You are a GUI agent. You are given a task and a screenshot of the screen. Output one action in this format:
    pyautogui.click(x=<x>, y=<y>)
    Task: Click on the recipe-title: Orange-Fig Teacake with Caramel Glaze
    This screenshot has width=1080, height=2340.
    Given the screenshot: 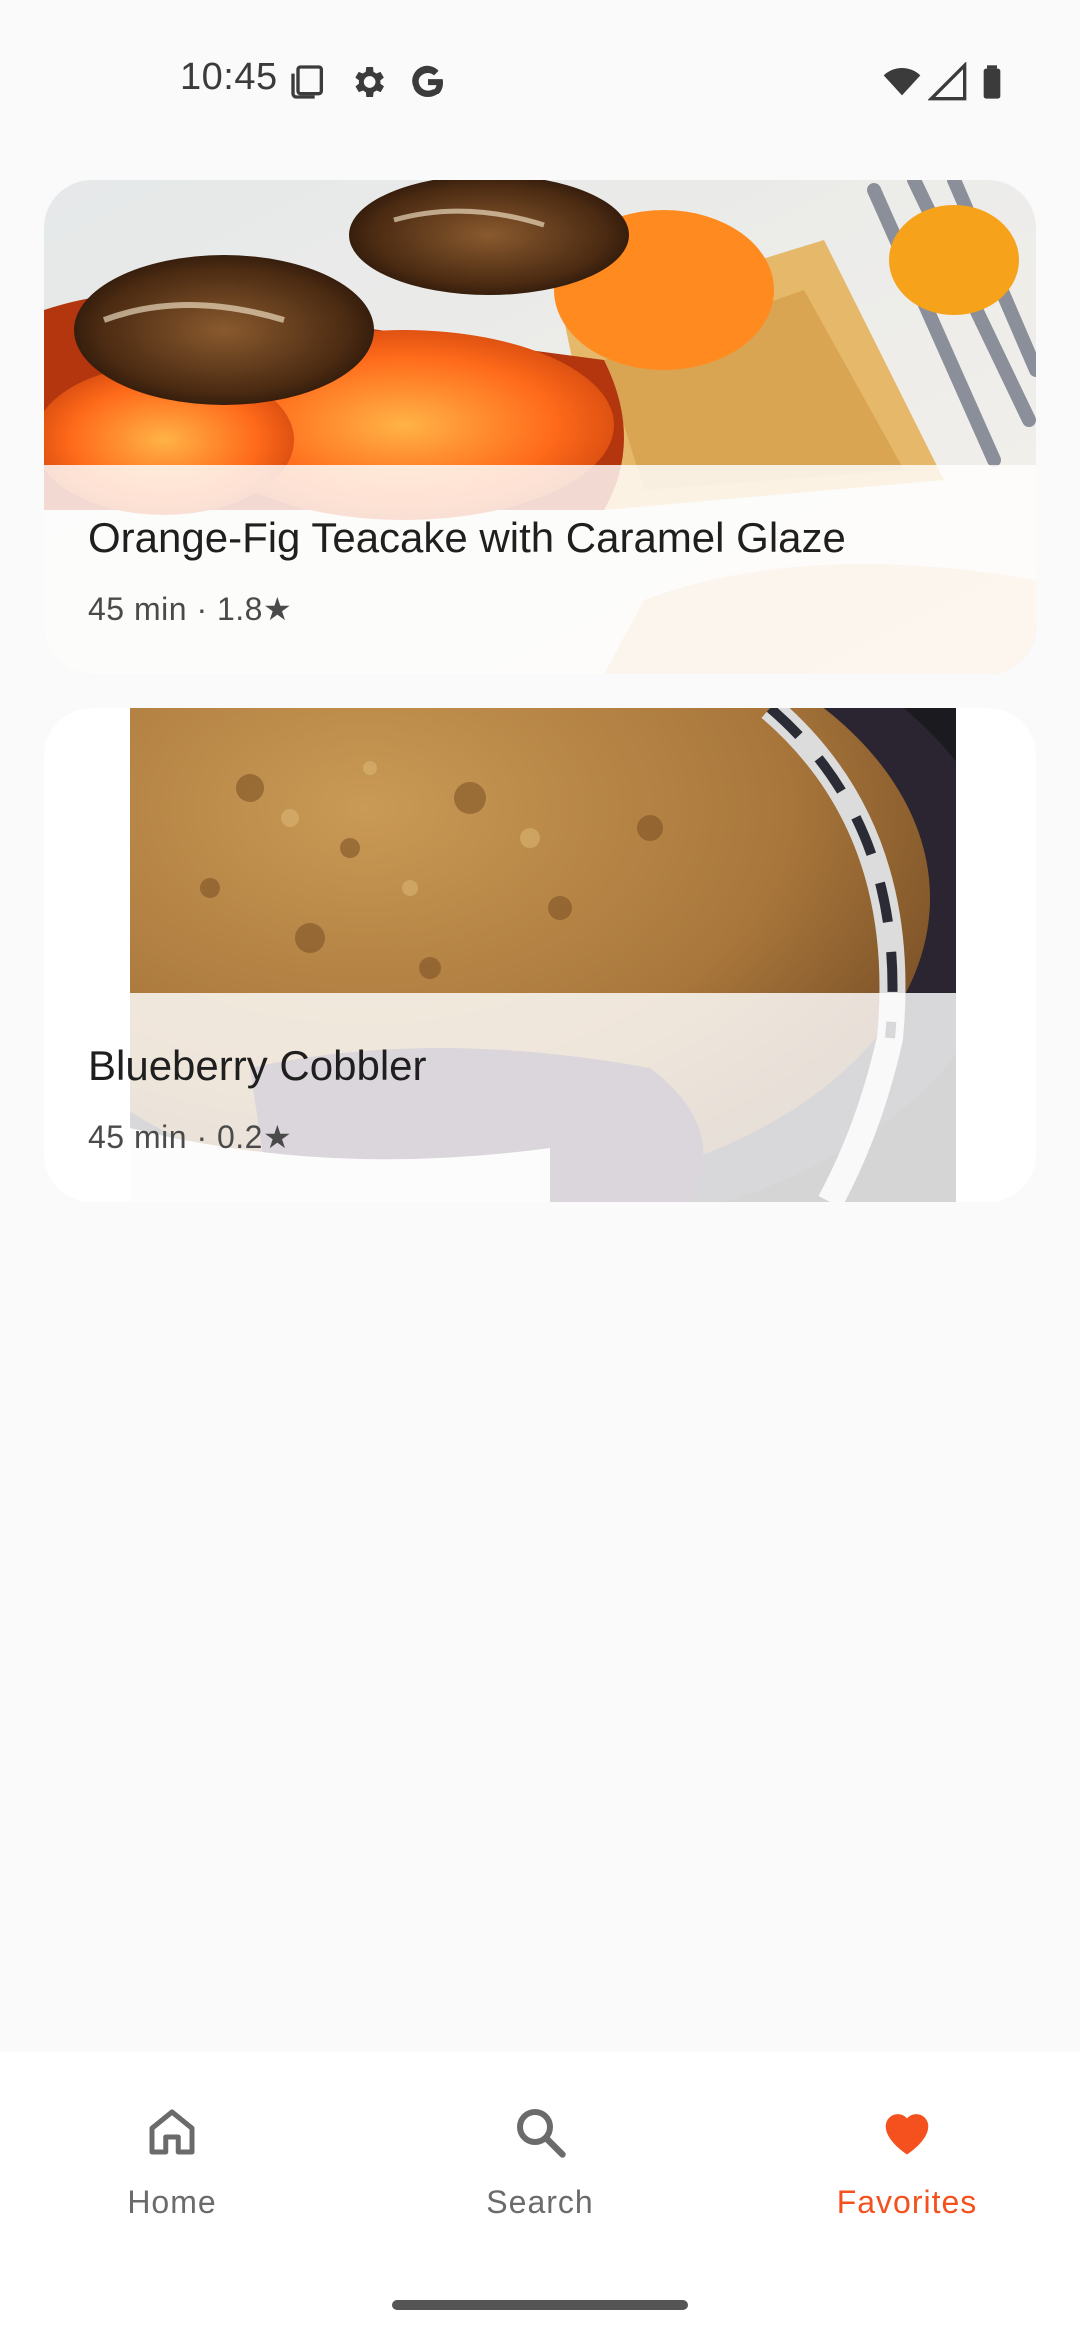 What is the action you would take?
    pyautogui.click(x=467, y=537)
    